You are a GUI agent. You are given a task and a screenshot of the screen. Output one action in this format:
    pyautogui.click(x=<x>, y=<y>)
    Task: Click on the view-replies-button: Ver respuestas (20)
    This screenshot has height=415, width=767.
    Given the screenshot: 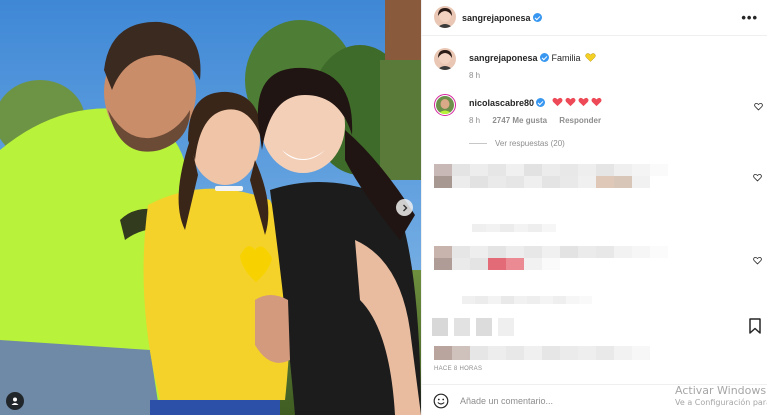 What is the action you would take?
    pyautogui.click(x=517, y=143)
    